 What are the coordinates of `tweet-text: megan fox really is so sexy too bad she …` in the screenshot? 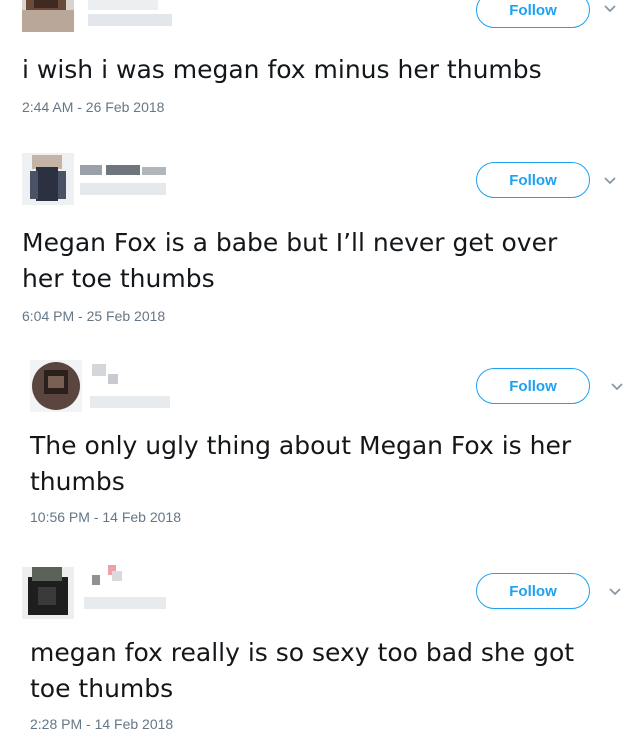 It's located at (302, 670).